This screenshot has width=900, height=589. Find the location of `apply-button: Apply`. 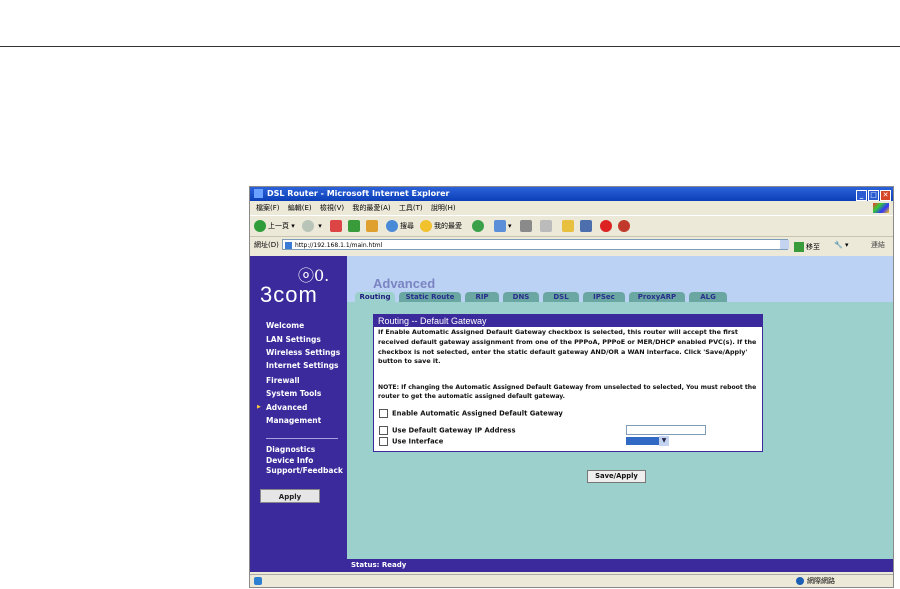

apply-button: Apply is located at coordinates (290, 496).